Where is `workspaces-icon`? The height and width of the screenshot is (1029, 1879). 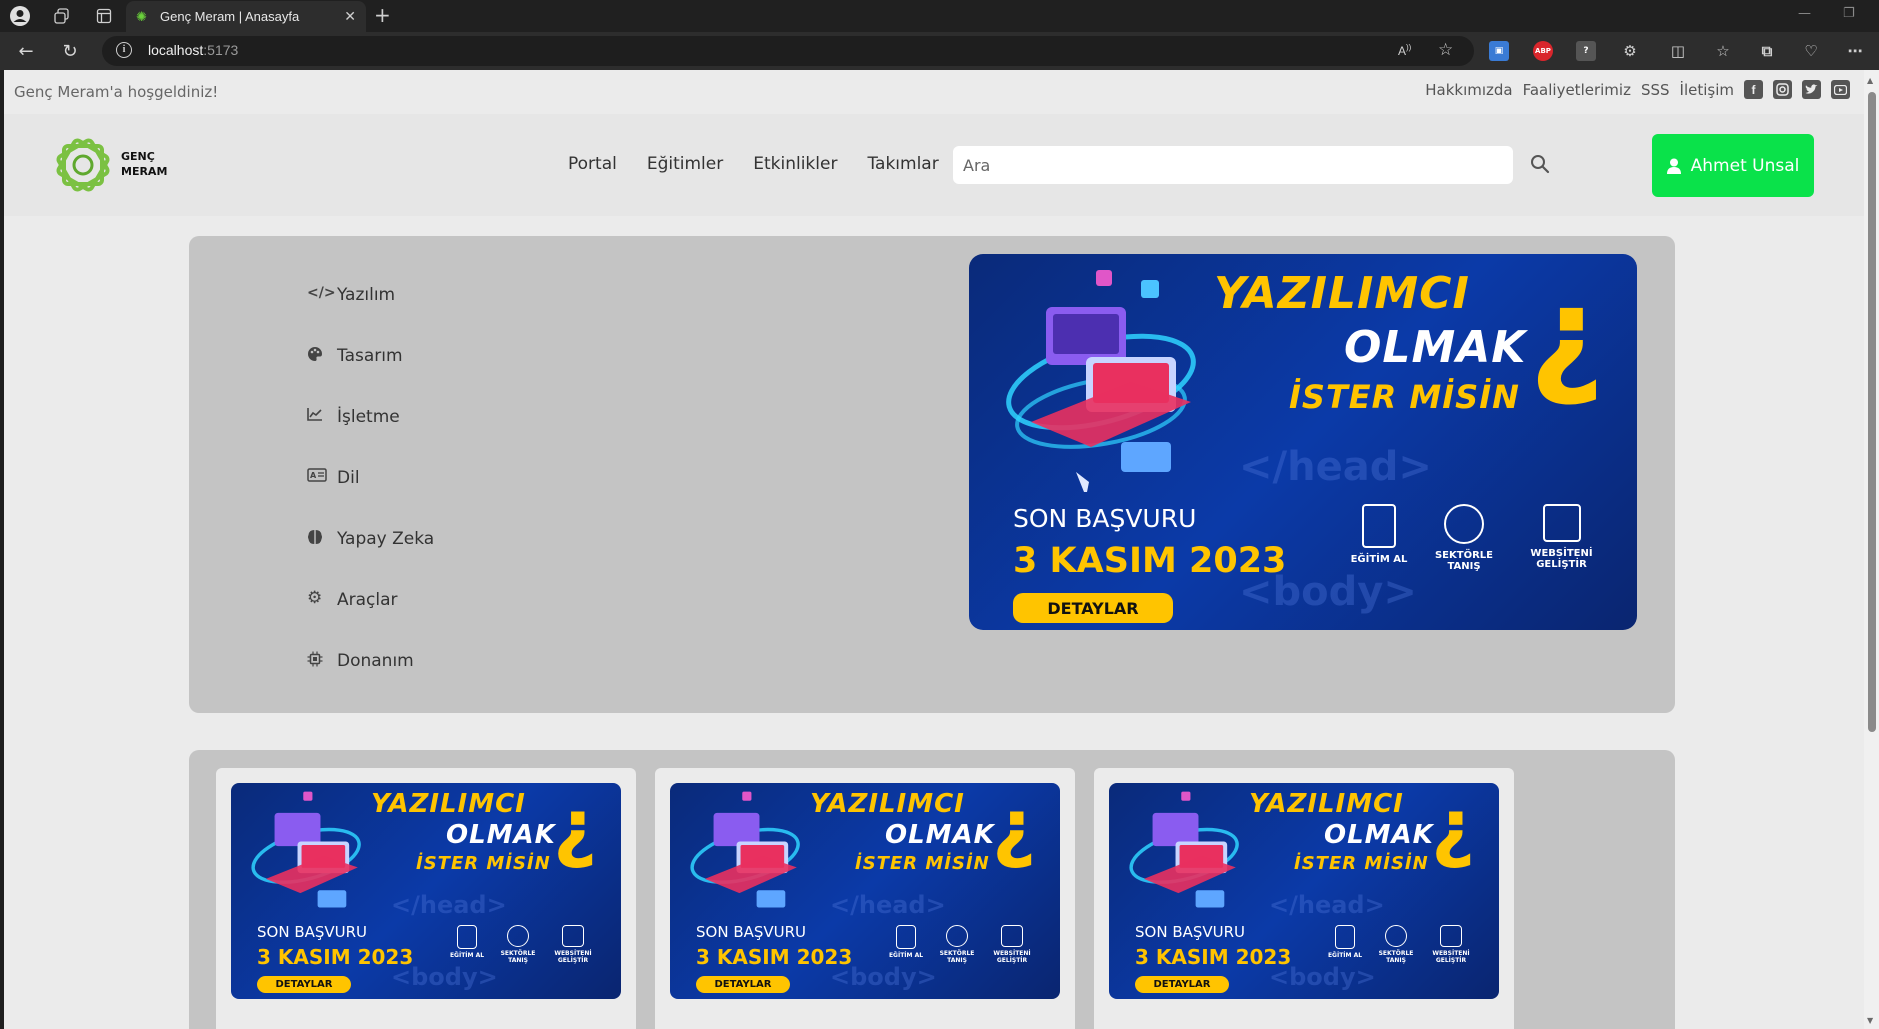
workspaces-icon is located at coordinates (62, 16).